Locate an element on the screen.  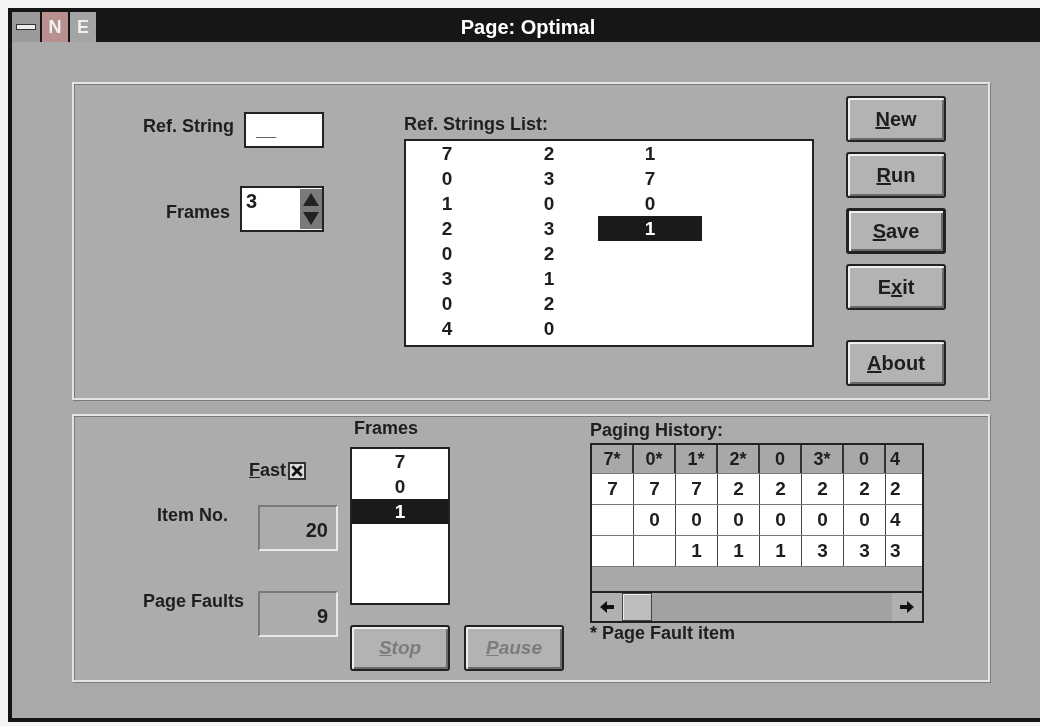
push-button: Save is located at coordinates (896, 231).